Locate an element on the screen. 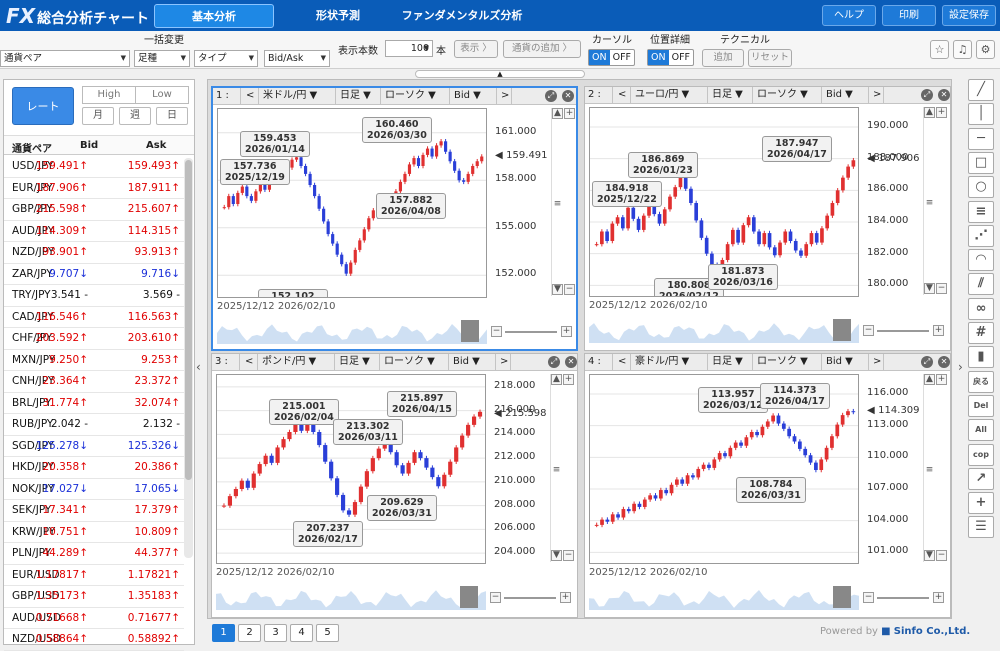 The width and height of the screenshot is (1000, 651). gear-icon: ⚙ is located at coordinates (985, 49).